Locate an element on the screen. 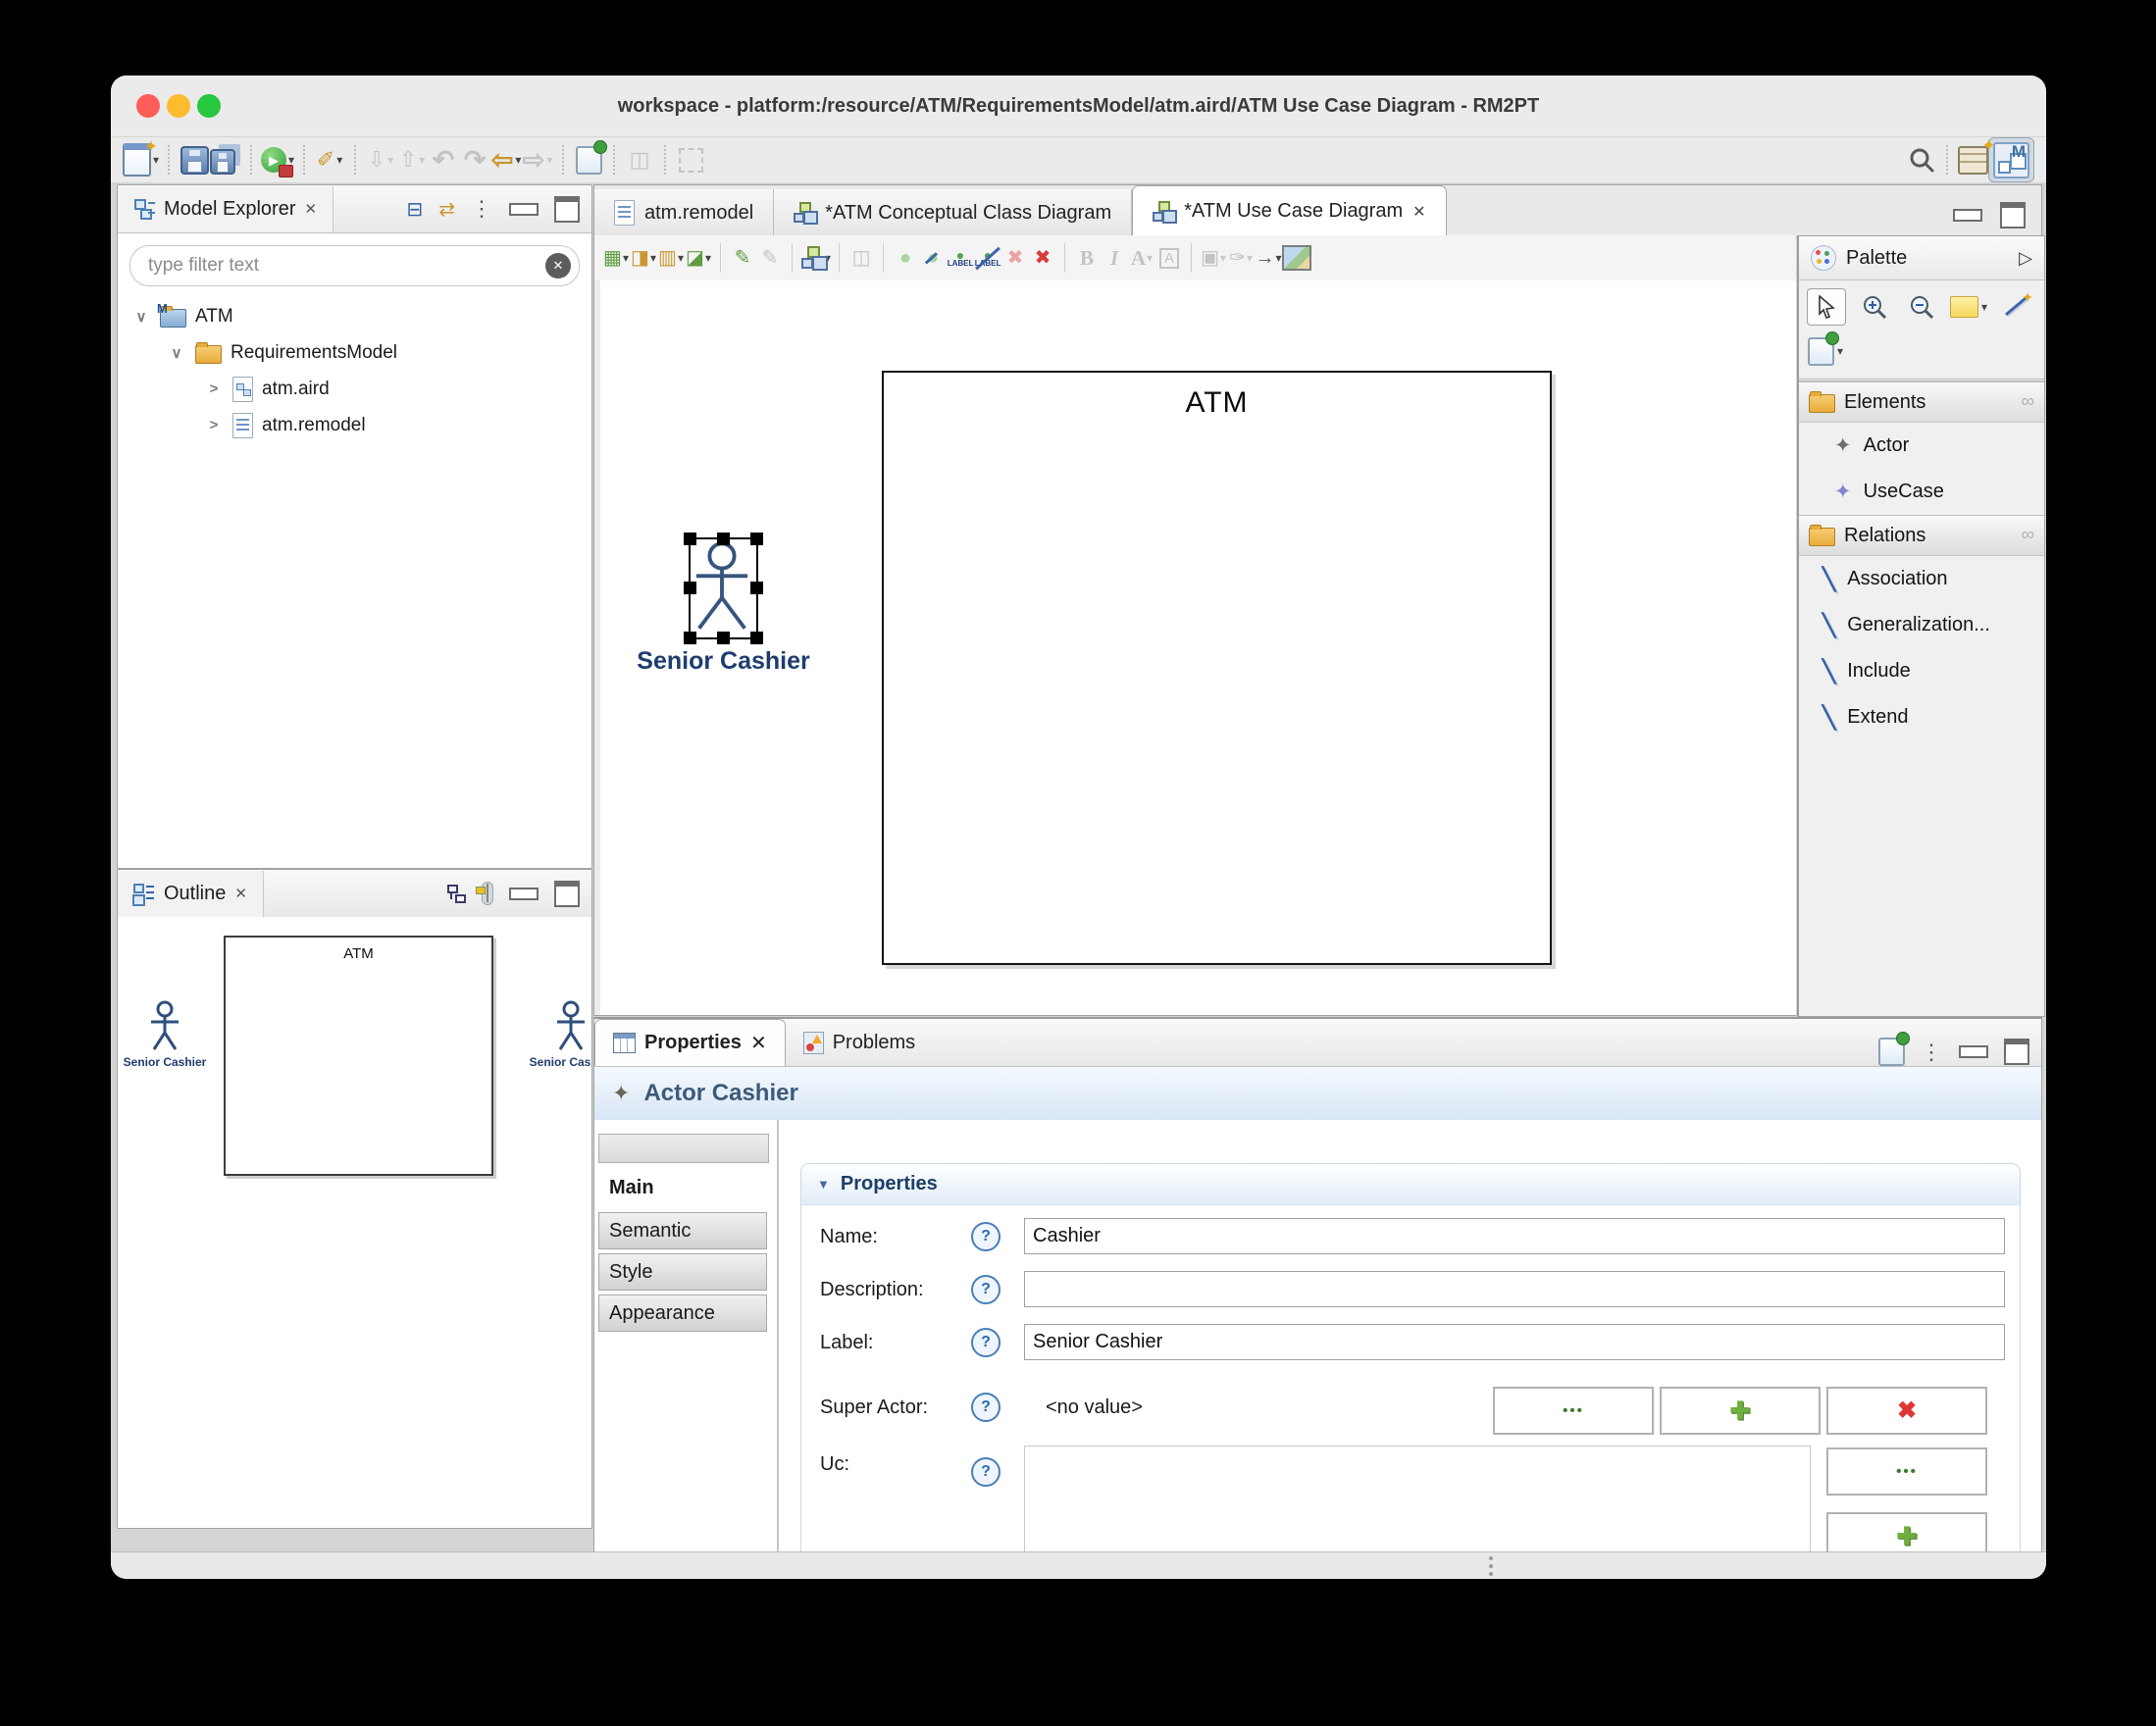 The height and width of the screenshot is (1726, 2156). tab-problems: Problems is located at coordinates (859, 1043).